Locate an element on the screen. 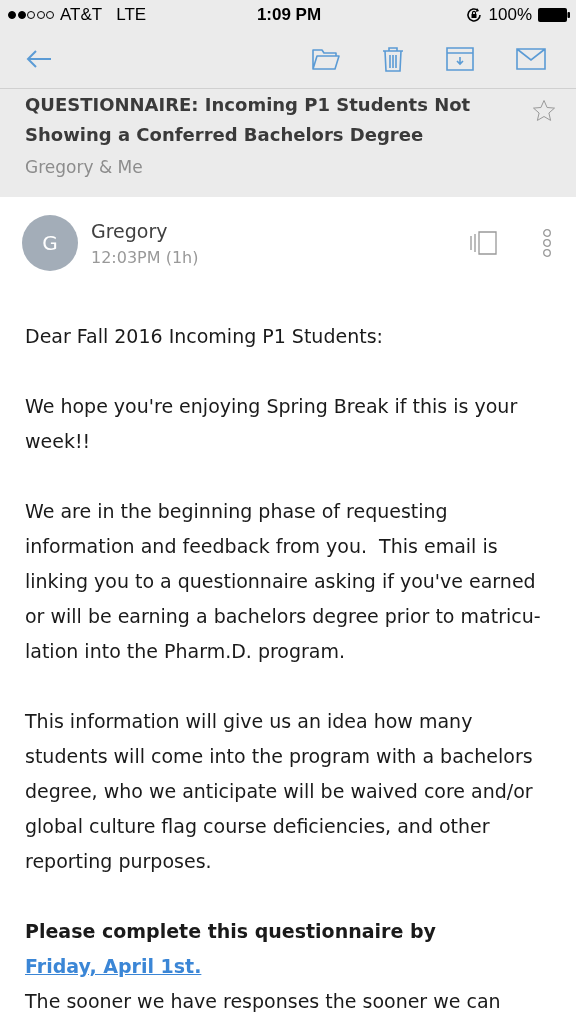 This screenshot has height=1024, width=576. sent-time: 12:03PM (1h) is located at coordinates (145, 257).